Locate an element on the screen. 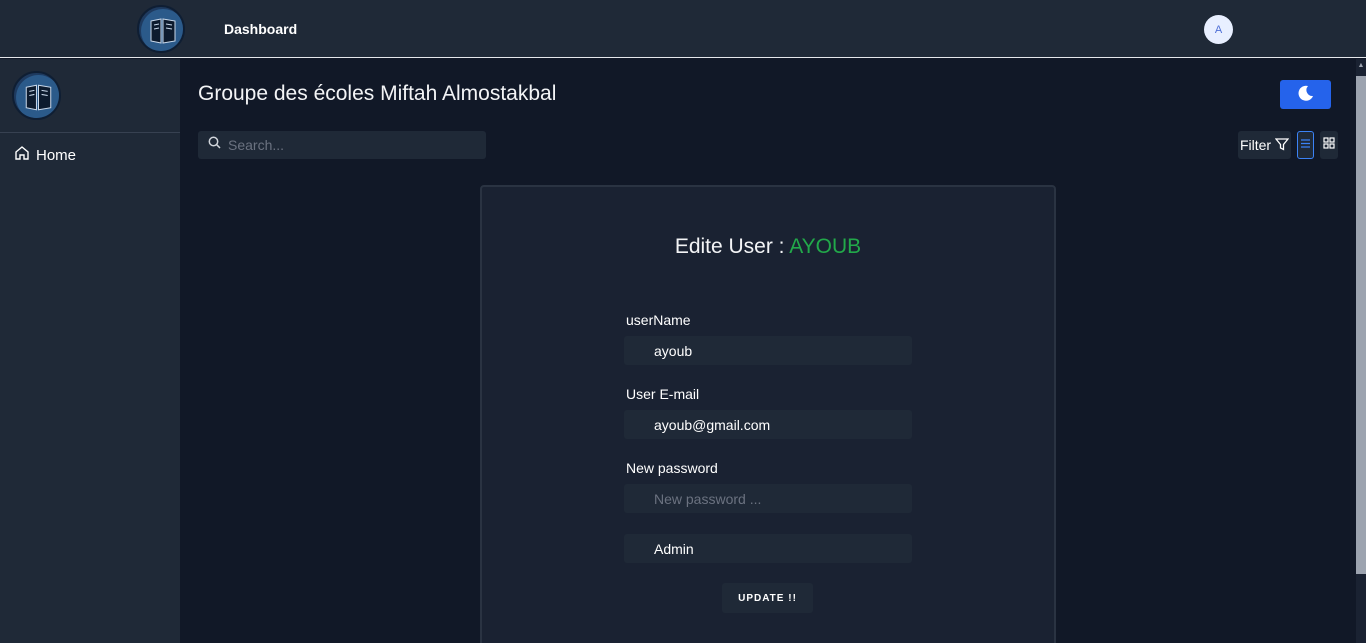 Image resolution: width=1366 pixels, height=643 pixels. filter-icon is located at coordinates (1282, 145).